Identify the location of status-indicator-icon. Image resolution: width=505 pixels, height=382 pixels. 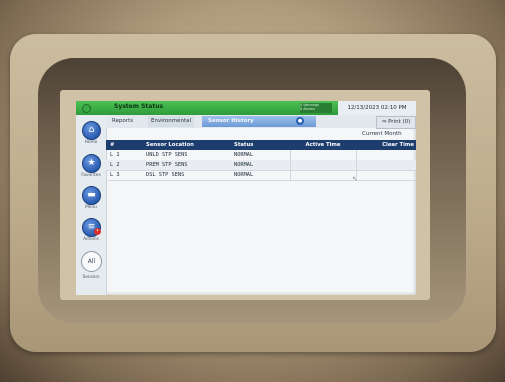
(86, 108).